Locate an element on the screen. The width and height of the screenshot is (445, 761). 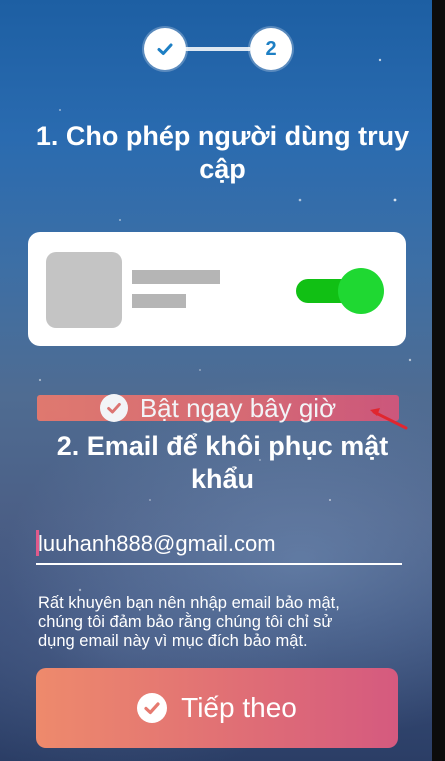
step-2-number: 2 is located at coordinates (271, 48).